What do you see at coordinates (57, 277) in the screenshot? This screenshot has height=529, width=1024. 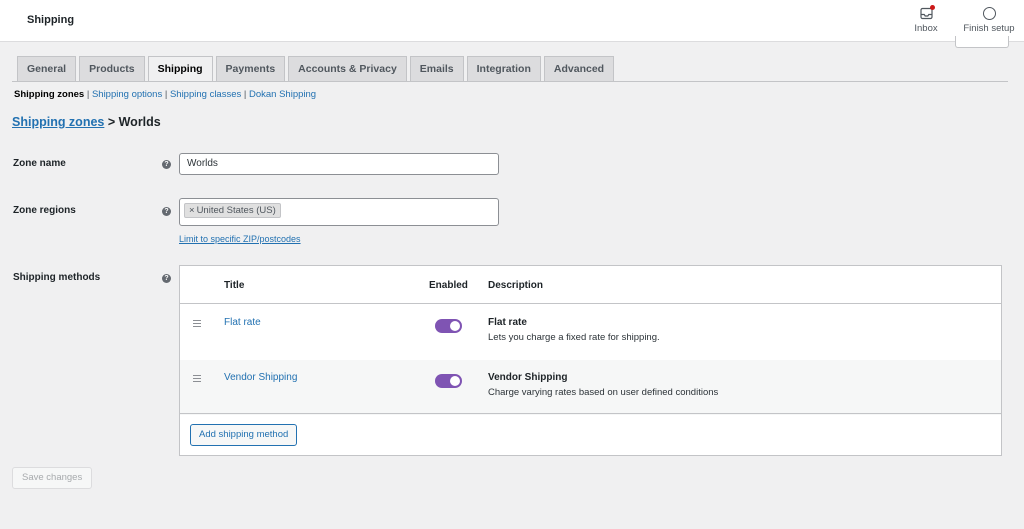 I see `shipping-methods-label: Shipping methods` at bounding box center [57, 277].